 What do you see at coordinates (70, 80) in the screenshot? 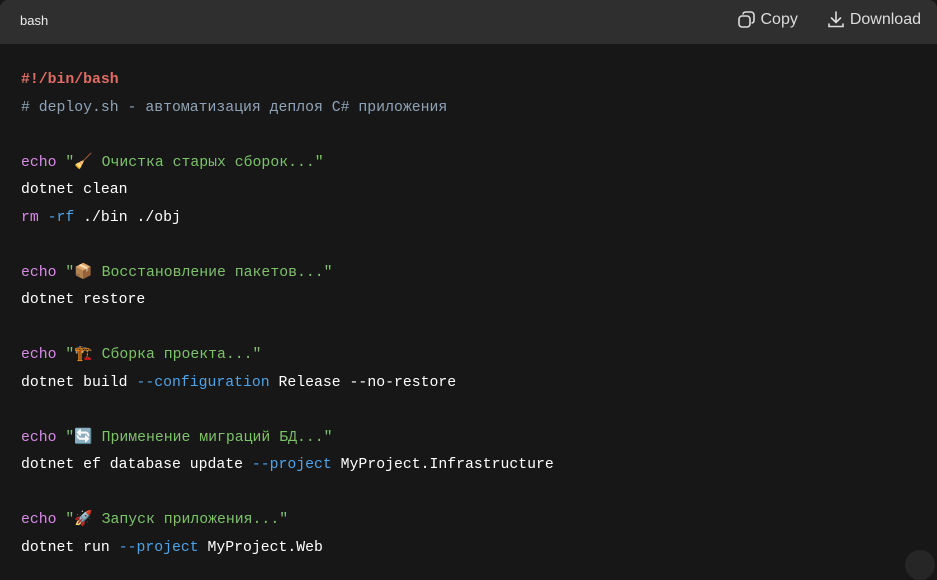
I see `token-shebang: #!/bin/bash` at bounding box center [70, 80].